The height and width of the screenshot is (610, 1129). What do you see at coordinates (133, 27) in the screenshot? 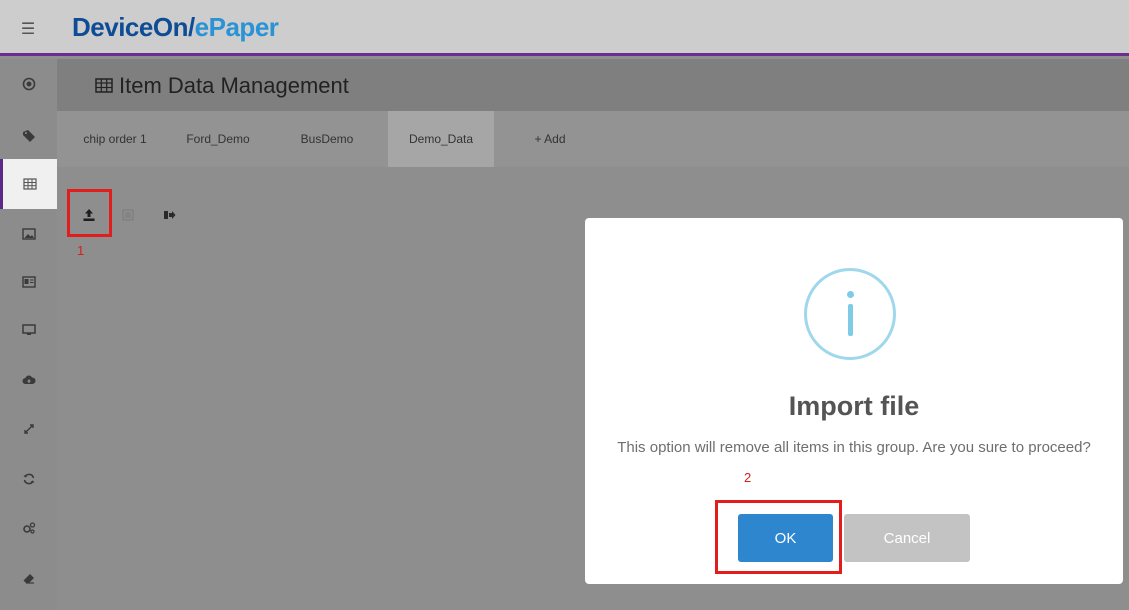
I see `brand-name-part1: DeviceOn/` at bounding box center [133, 27].